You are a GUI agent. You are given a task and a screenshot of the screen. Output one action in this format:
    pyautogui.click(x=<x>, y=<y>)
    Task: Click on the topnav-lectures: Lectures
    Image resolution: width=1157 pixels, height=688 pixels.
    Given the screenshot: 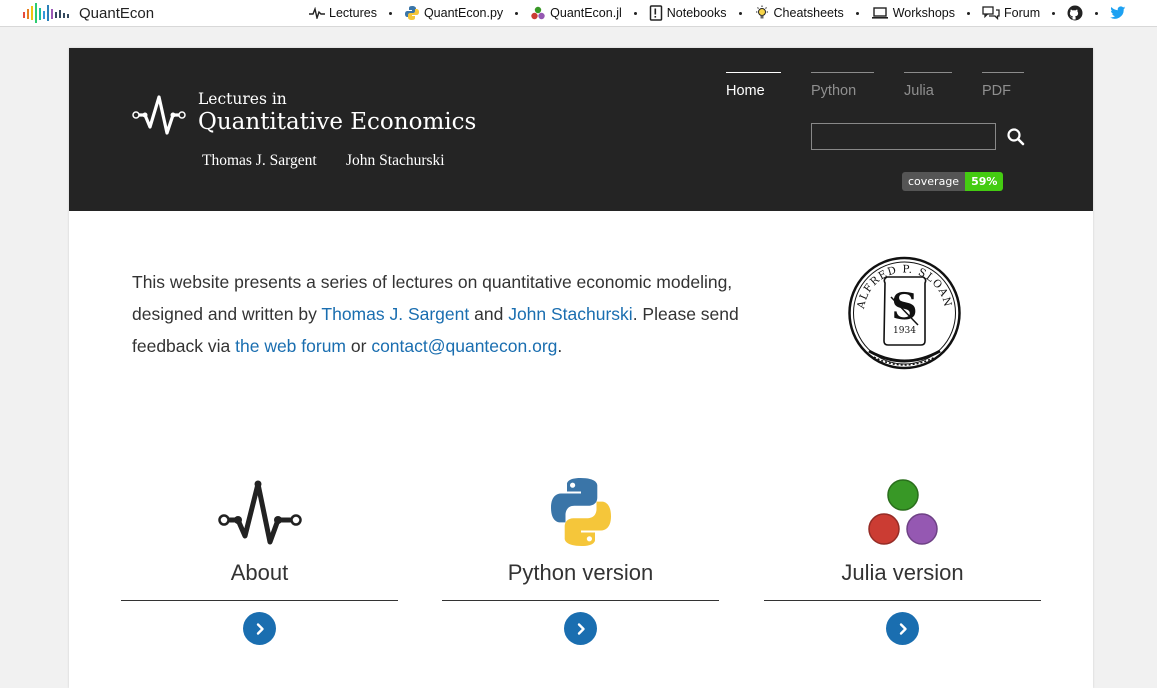 What is the action you would take?
    pyautogui.click(x=343, y=13)
    